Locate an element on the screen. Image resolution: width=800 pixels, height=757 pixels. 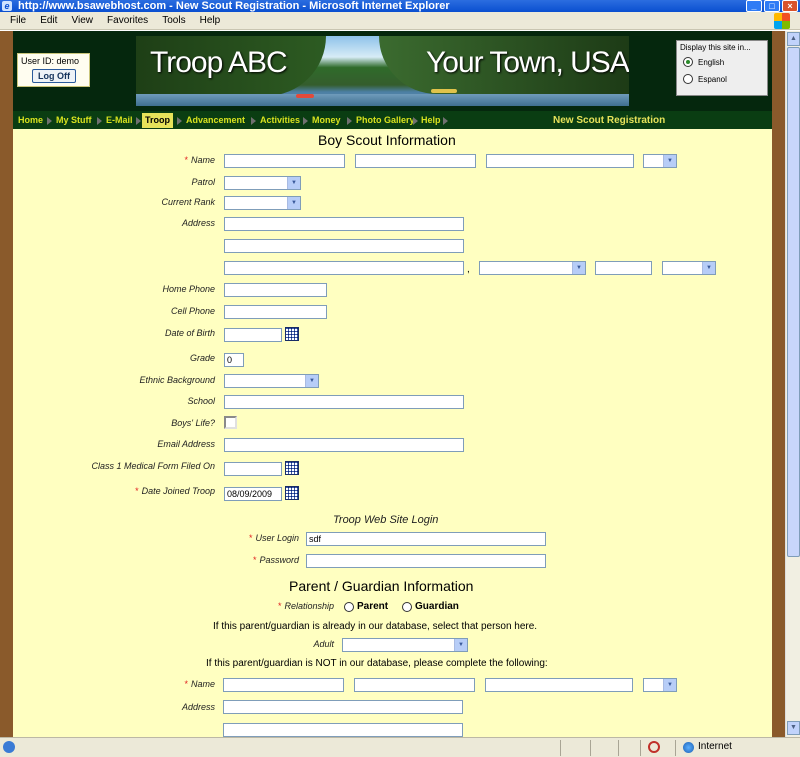
last-name-input is located at coordinates (560, 161).